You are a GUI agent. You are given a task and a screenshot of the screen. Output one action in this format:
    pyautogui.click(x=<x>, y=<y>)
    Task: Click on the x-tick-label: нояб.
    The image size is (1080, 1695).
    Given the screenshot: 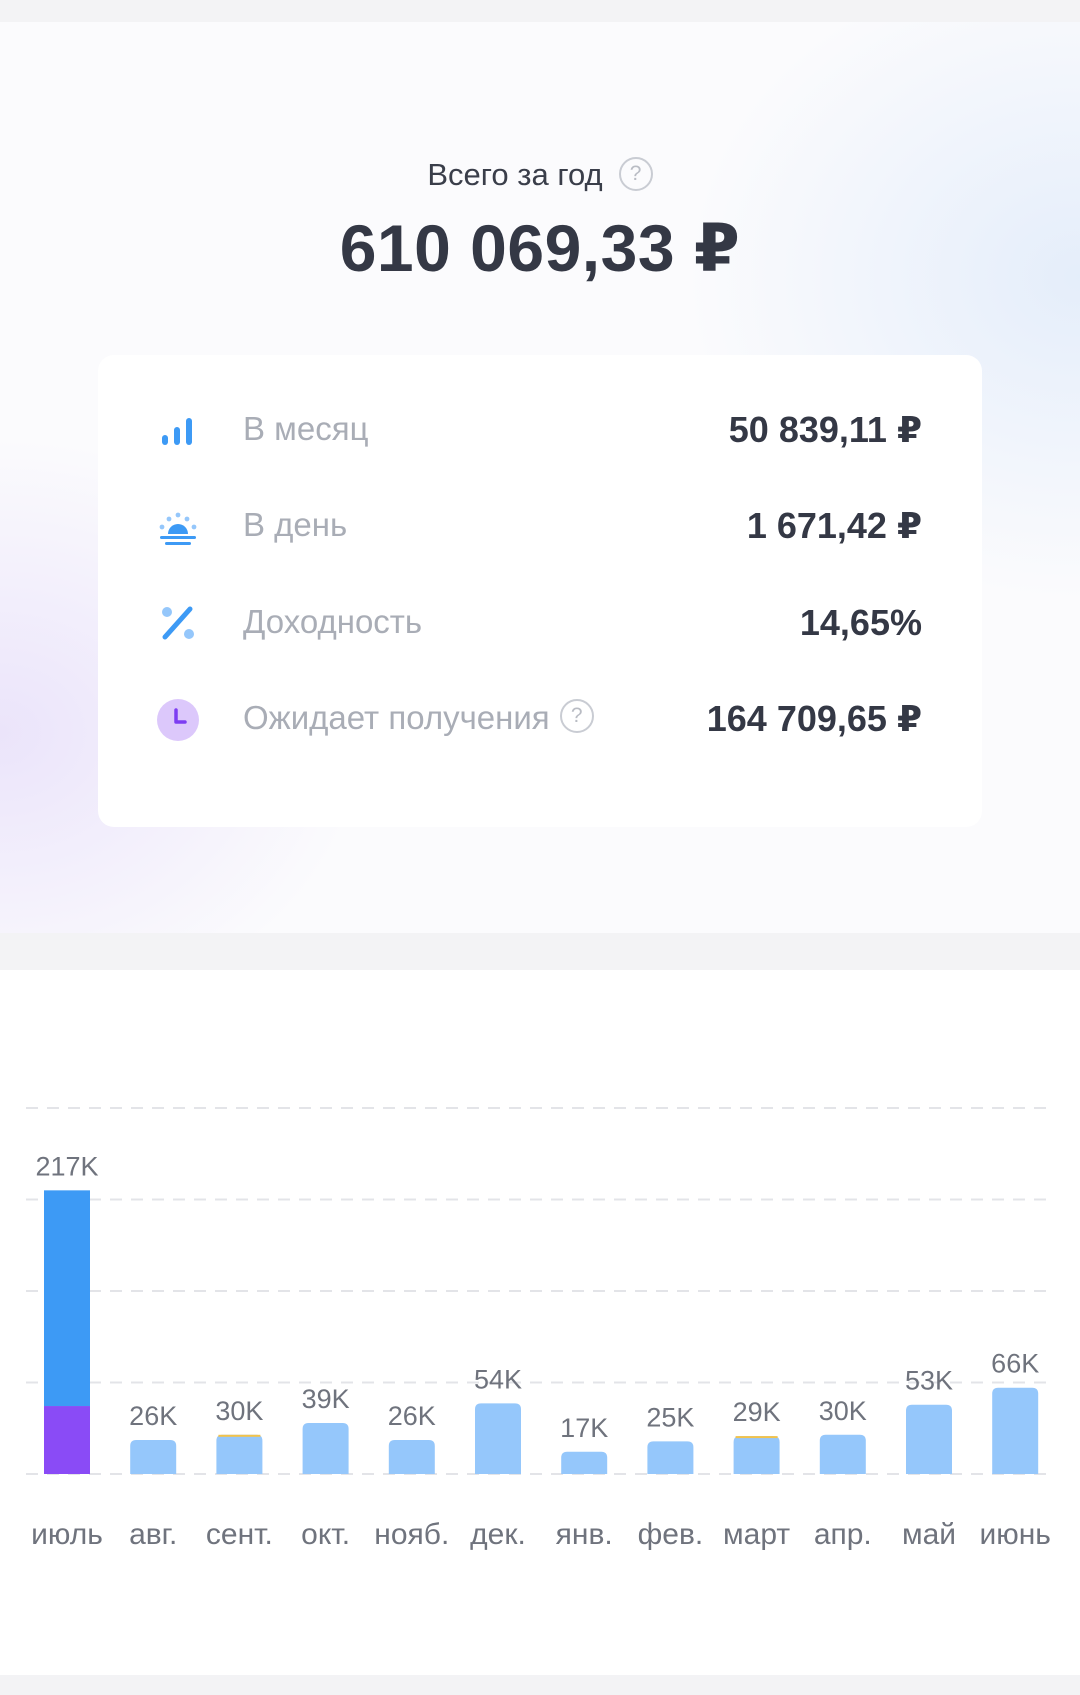 What is the action you would take?
    pyautogui.click(x=411, y=1534)
    